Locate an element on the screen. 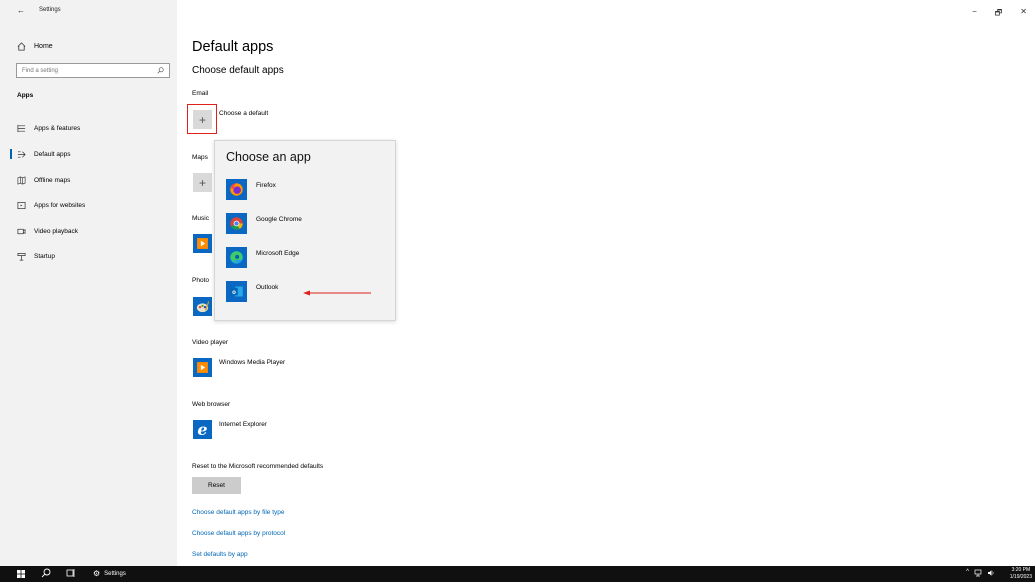 Image resolution: width=1035 pixels, height=582 pixels. list-icon is located at coordinates (21, 128).